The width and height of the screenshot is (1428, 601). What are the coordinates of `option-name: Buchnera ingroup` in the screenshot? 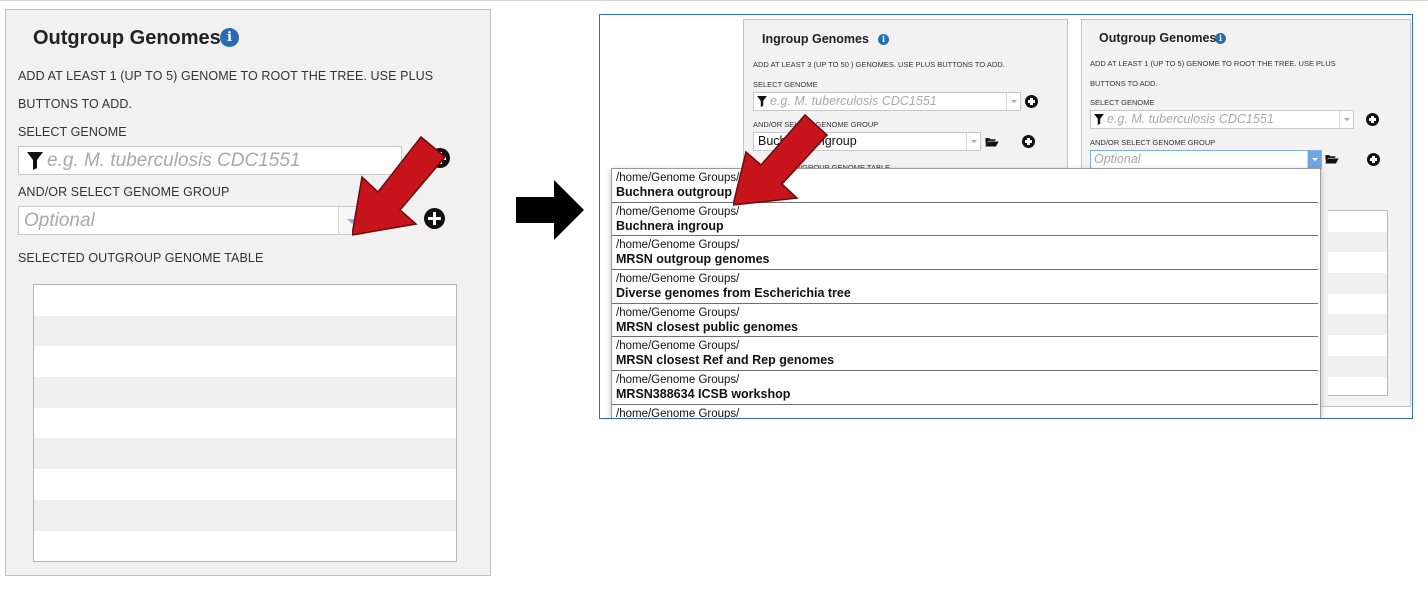 It's located at (670, 225).